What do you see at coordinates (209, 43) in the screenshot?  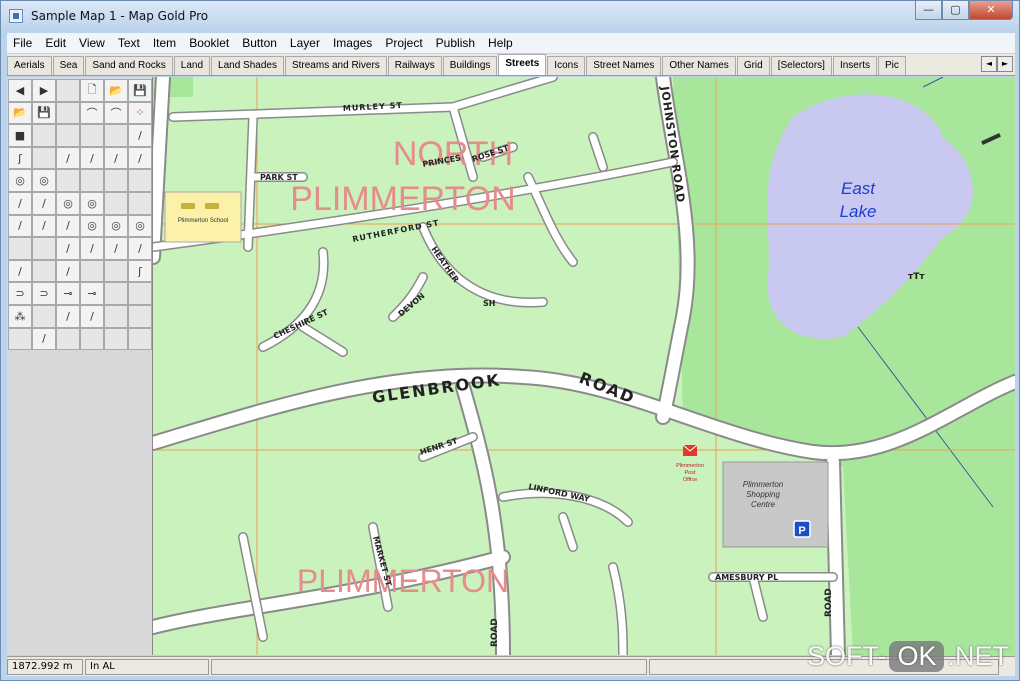 I see `menu-booklet: Booklet` at bounding box center [209, 43].